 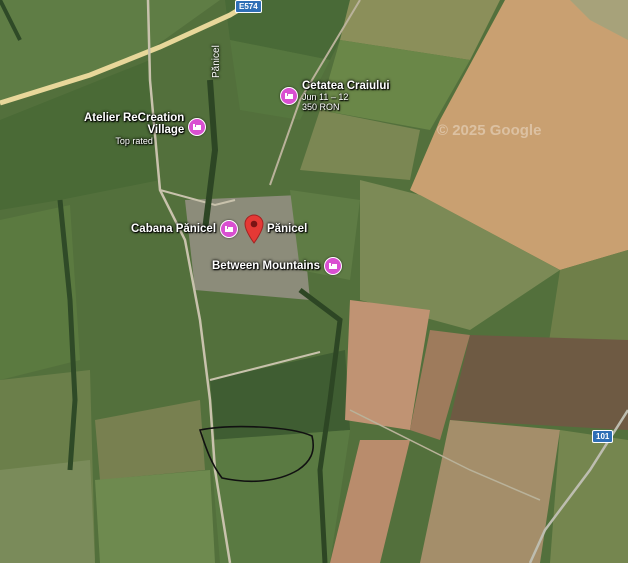 What do you see at coordinates (325, 97) in the screenshot?
I see `poi-dates: Jun 11 – 12` at bounding box center [325, 97].